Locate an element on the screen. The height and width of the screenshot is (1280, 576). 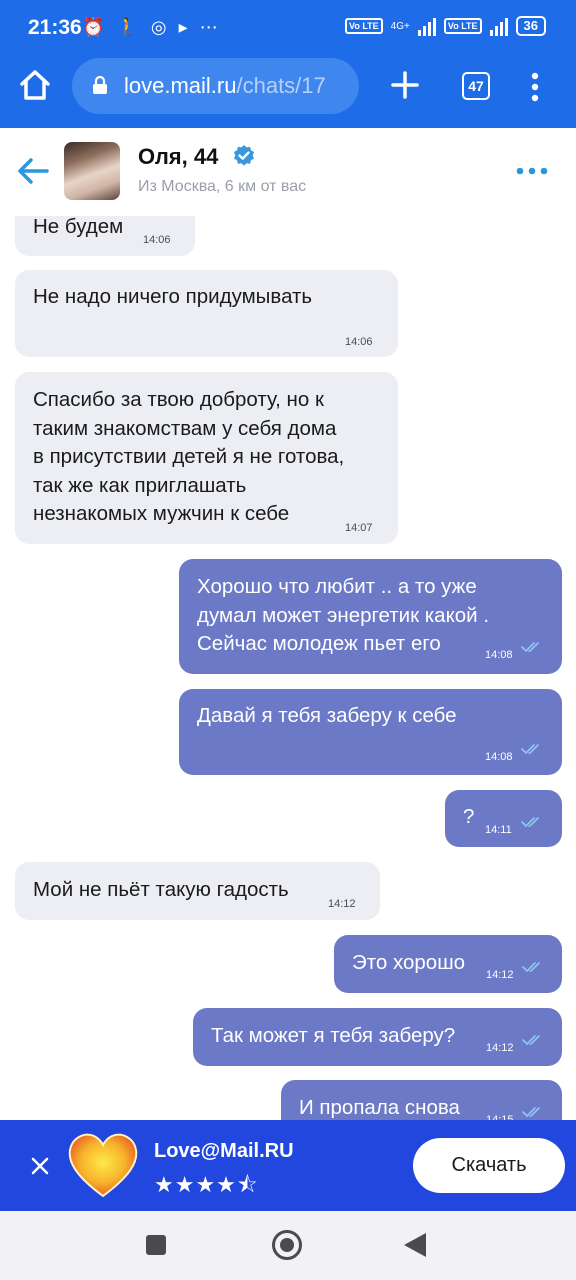
message-incoming: Не будем 14:06 is located at coordinates (105, 236).